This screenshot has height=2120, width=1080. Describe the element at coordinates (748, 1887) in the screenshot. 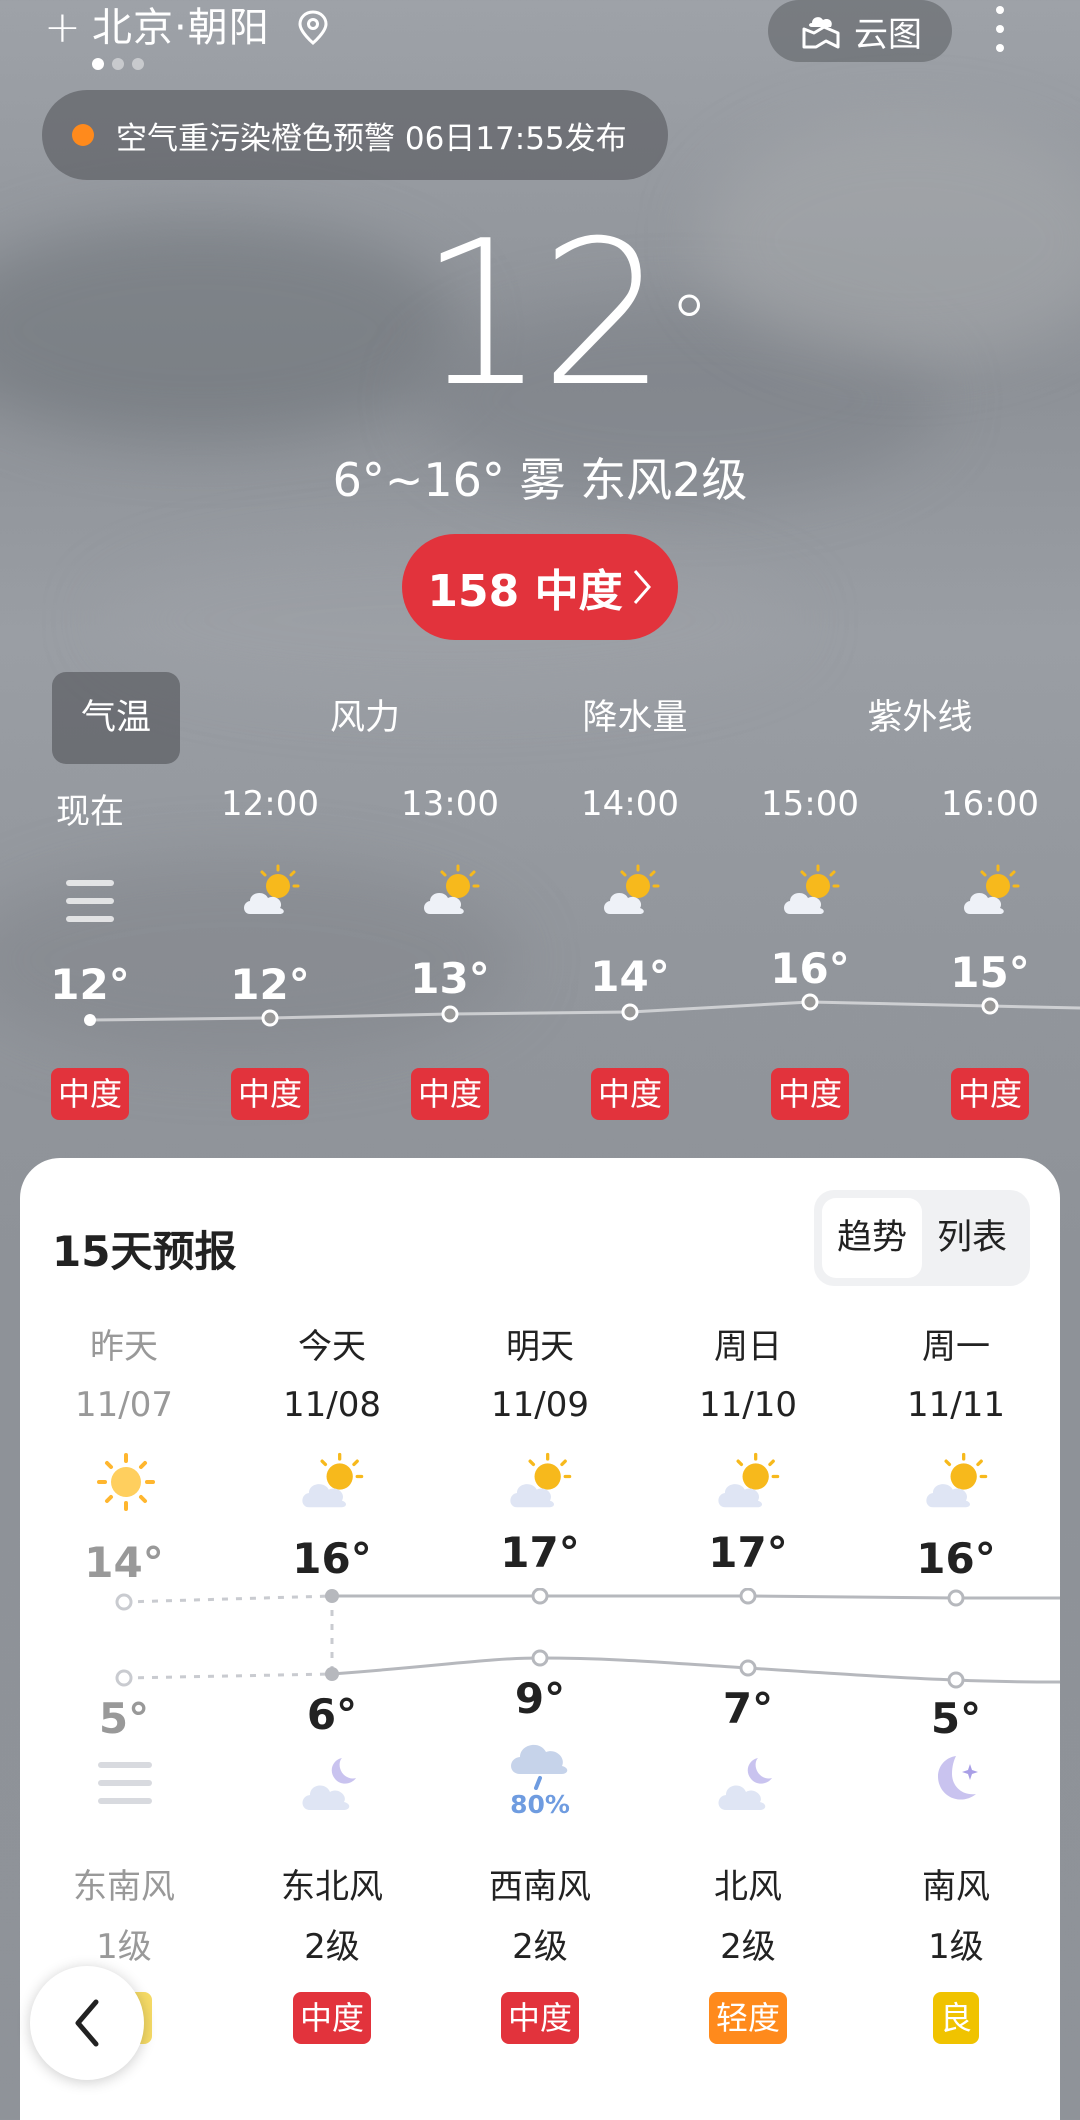

I see `wind-direction: 北风` at that location.